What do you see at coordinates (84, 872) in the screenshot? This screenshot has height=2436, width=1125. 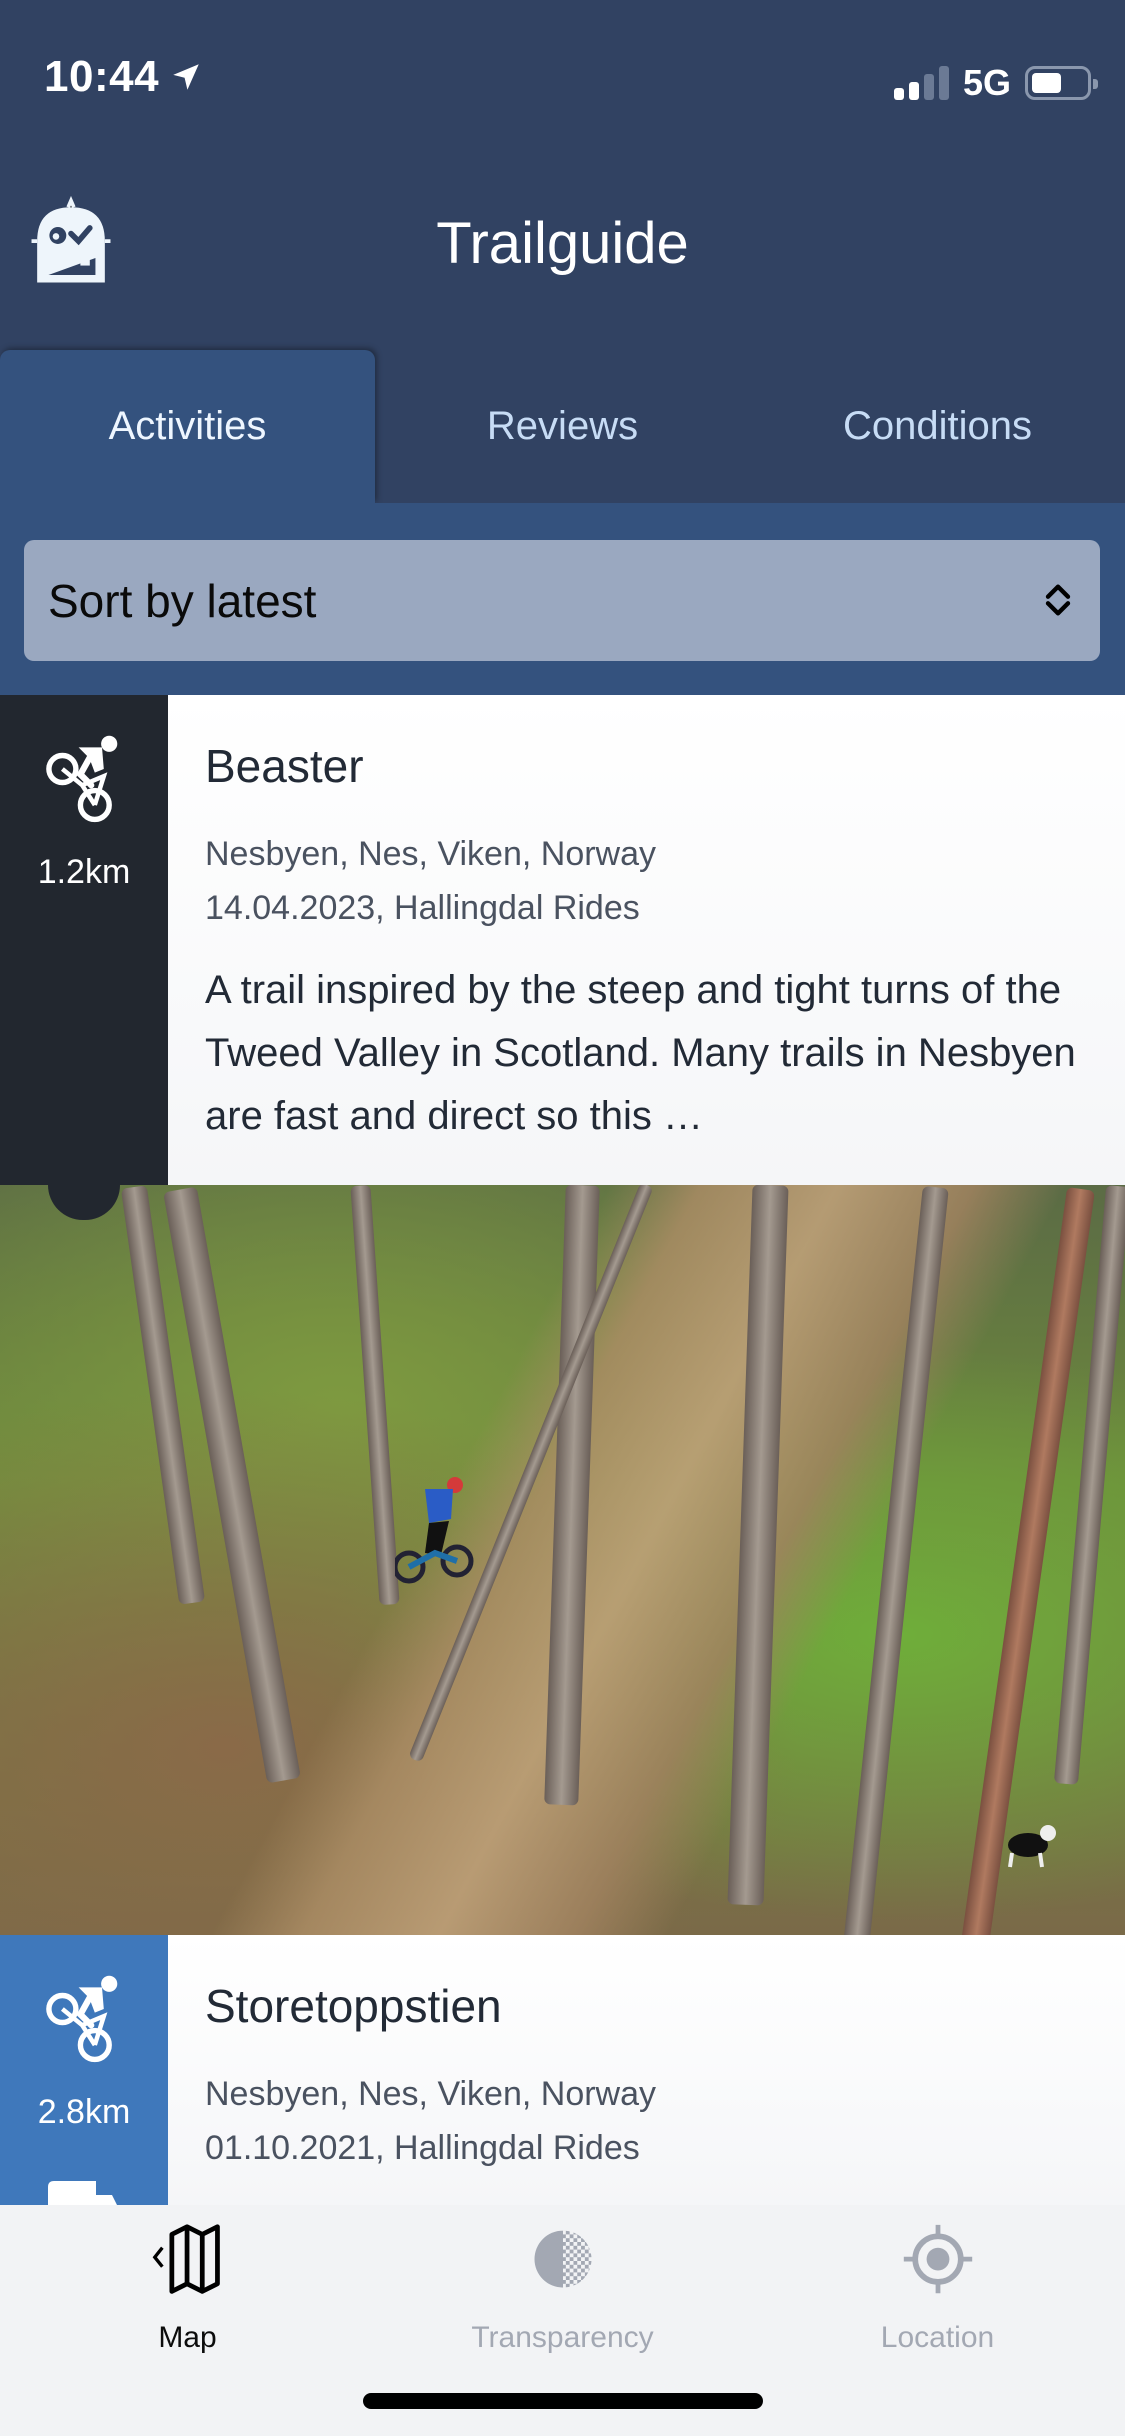 I see `activity-distance: 1.2km` at bounding box center [84, 872].